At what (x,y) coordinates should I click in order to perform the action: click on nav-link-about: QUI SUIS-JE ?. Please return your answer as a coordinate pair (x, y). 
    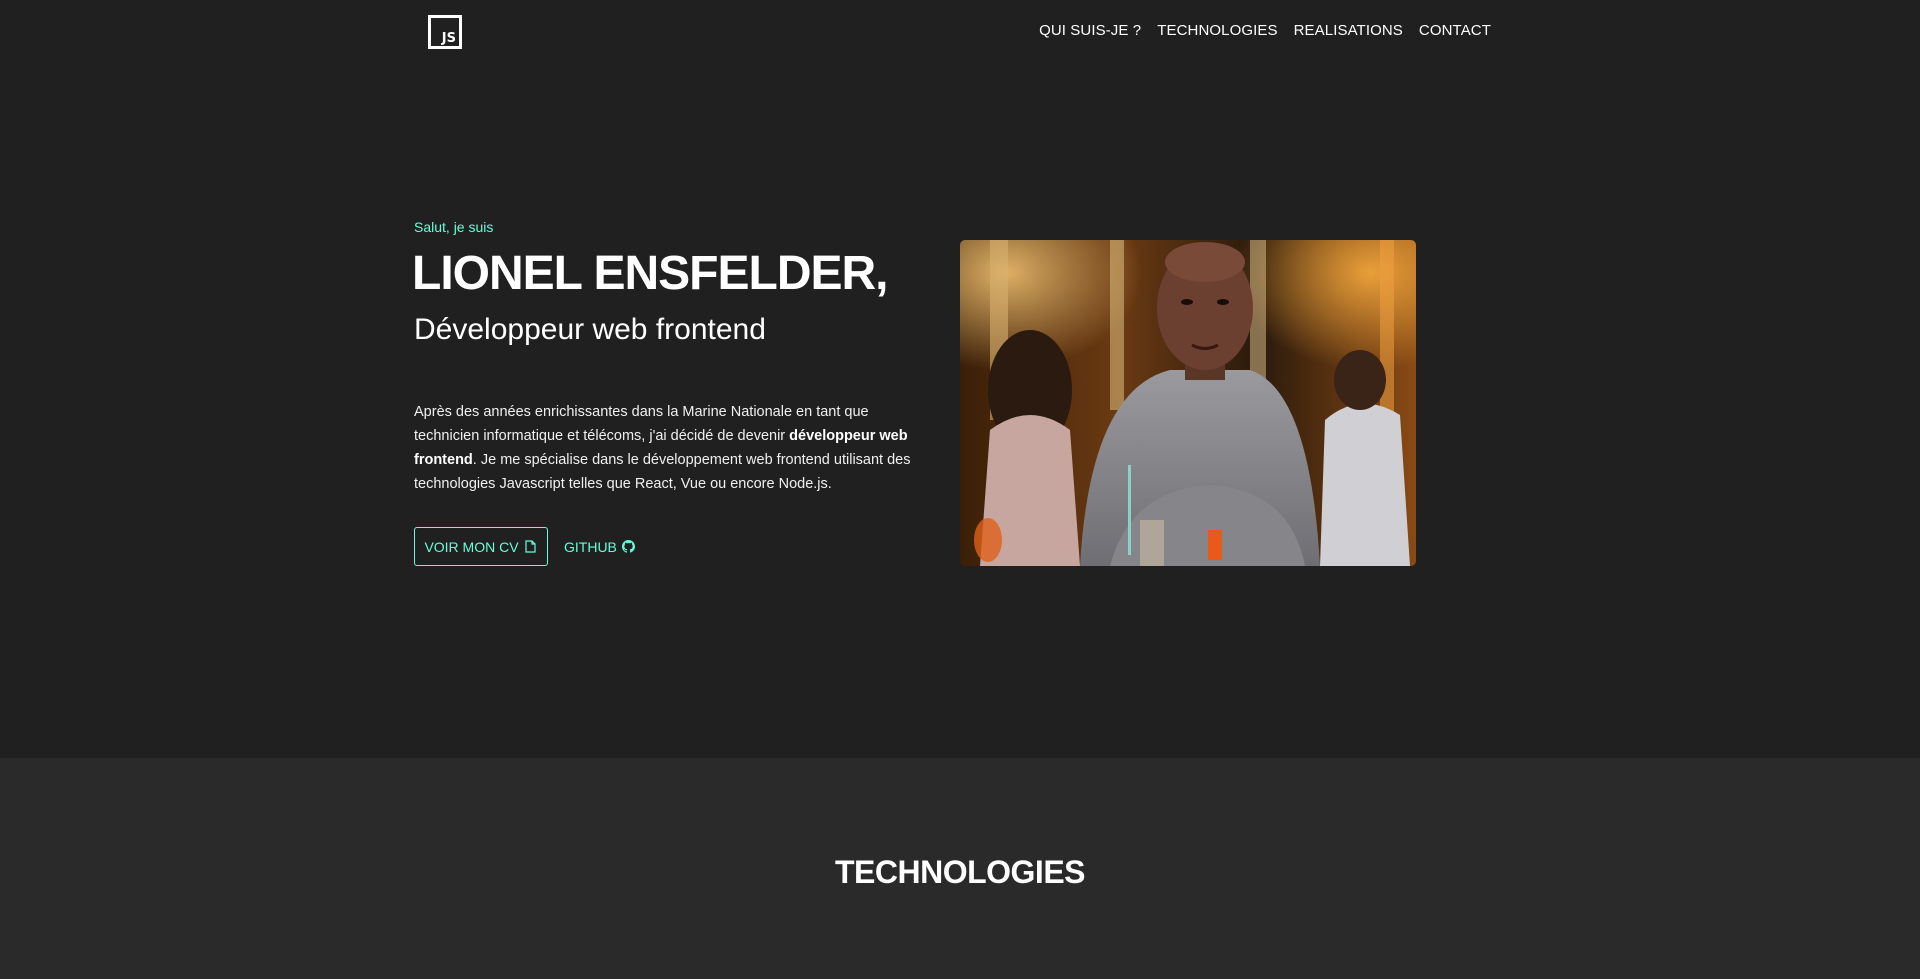
    Looking at the image, I should click on (1090, 30).